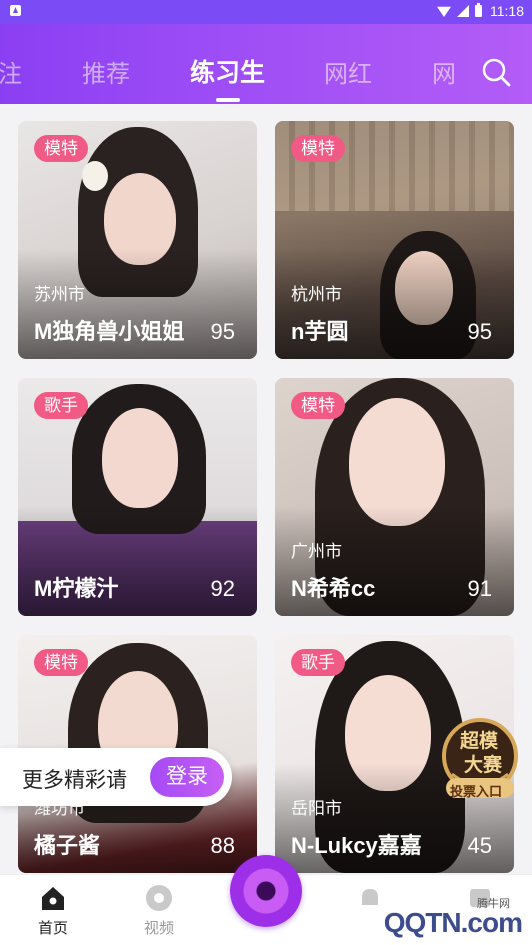  I want to click on contestant-name: N-Lukcy嘉嘉, so click(356, 845).